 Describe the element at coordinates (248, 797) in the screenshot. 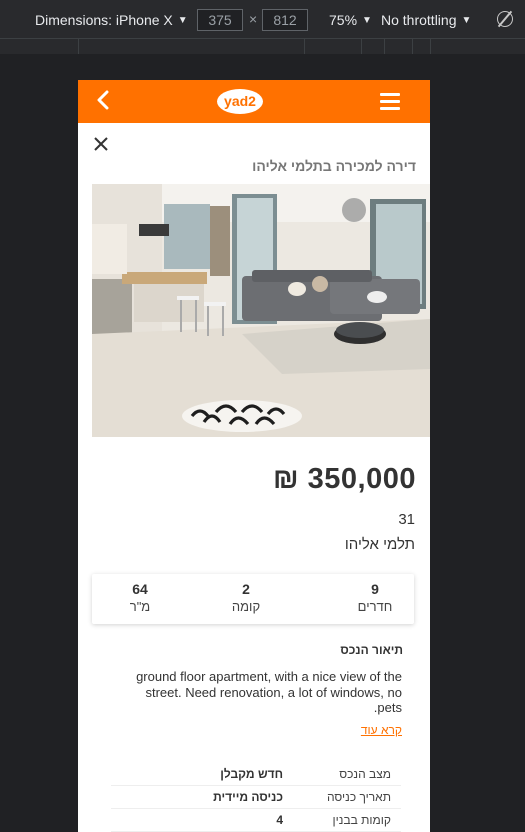

I see `details-value: כניסה מיידית` at that location.